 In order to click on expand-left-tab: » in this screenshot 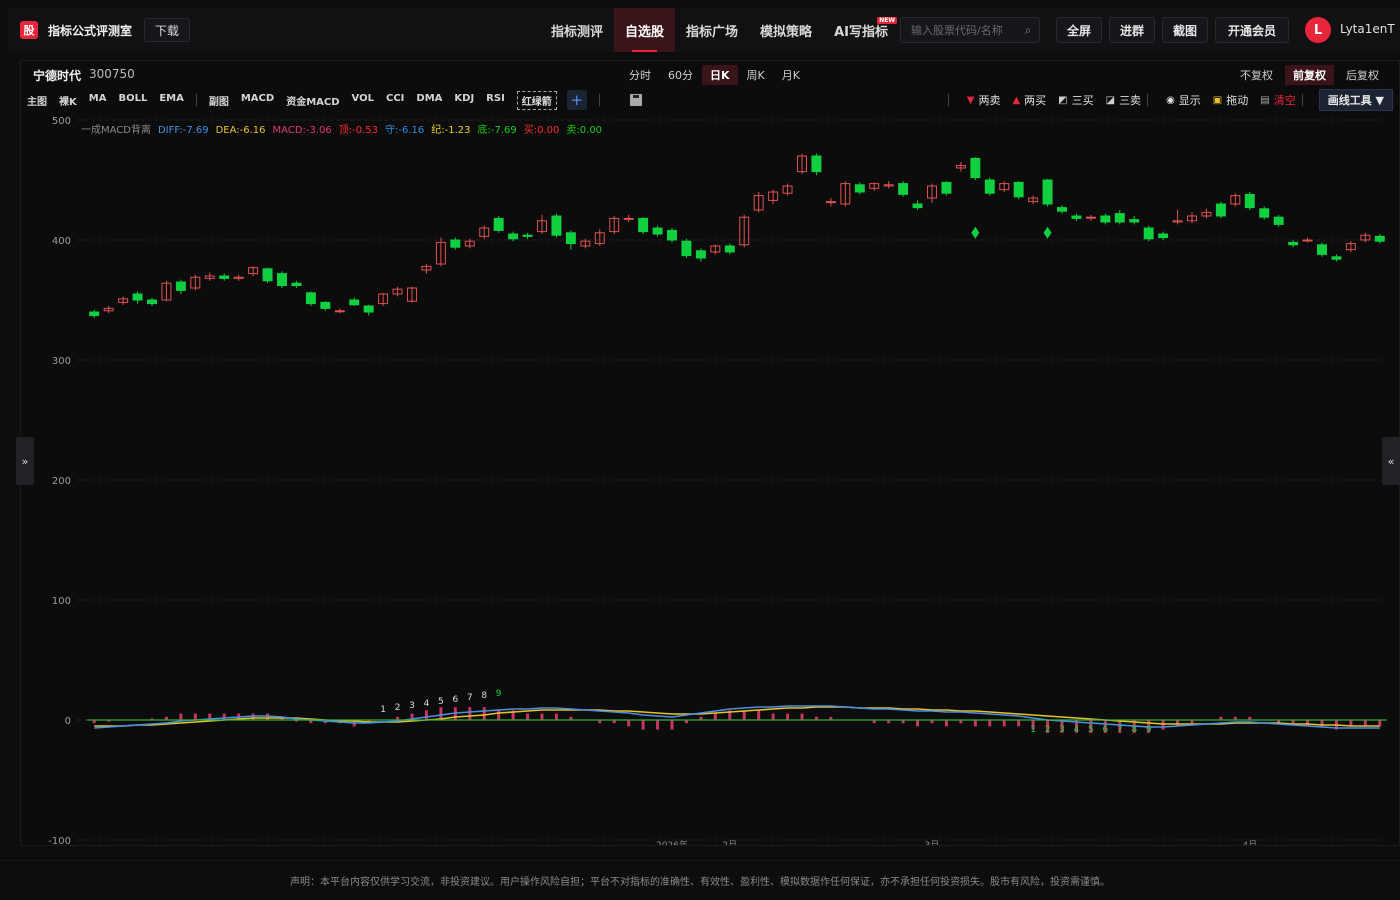, I will do `click(25, 461)`.